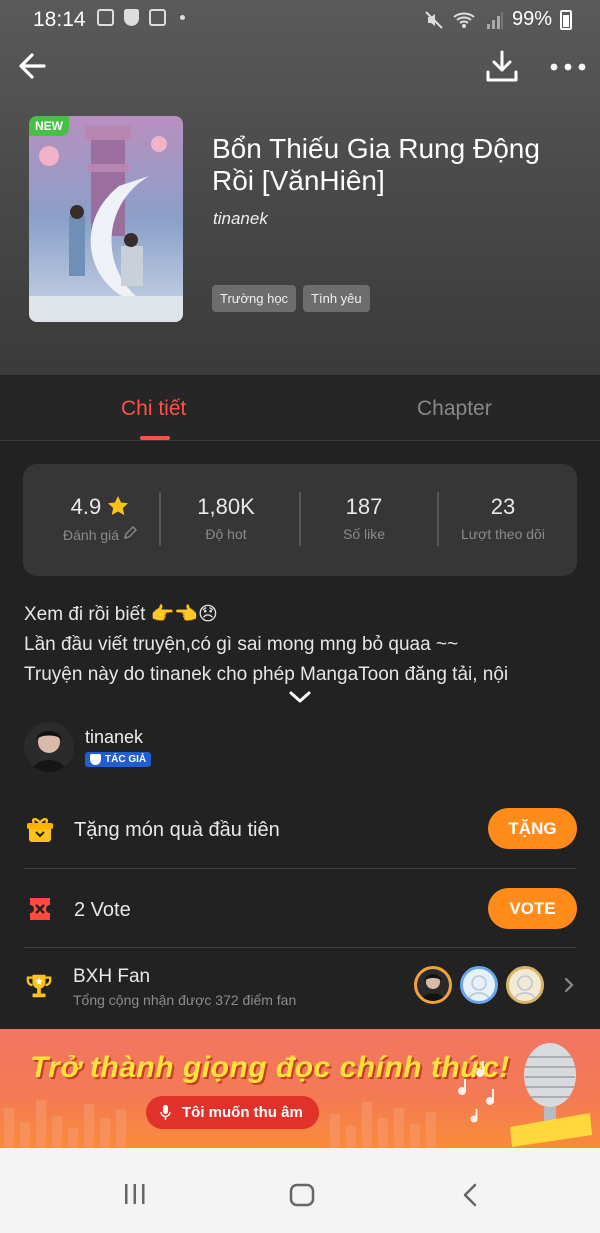 This screenshot has height=1233, width=600. What do you see at coordinates (254, 298) in the screenshot?
I see `tag-school: Trường học` at bounding box center [254, 298].